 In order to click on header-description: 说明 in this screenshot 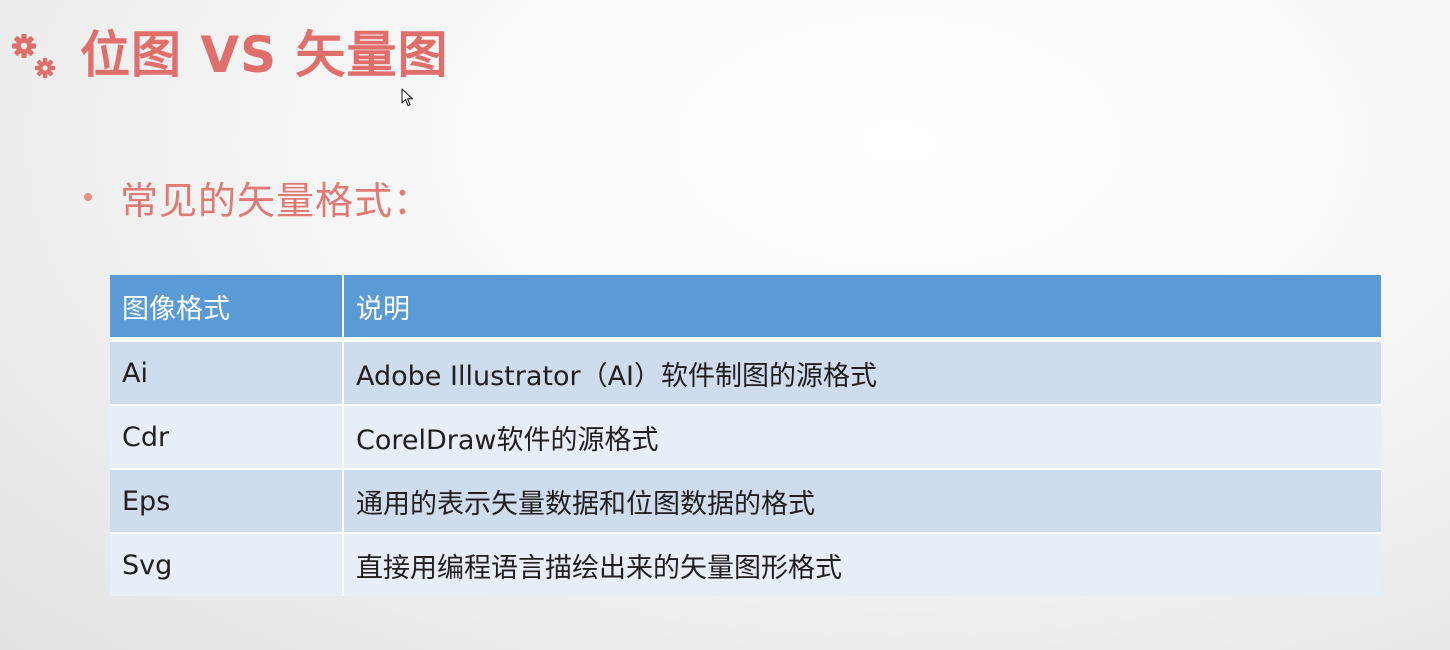, I will do `click(862, 307)`.